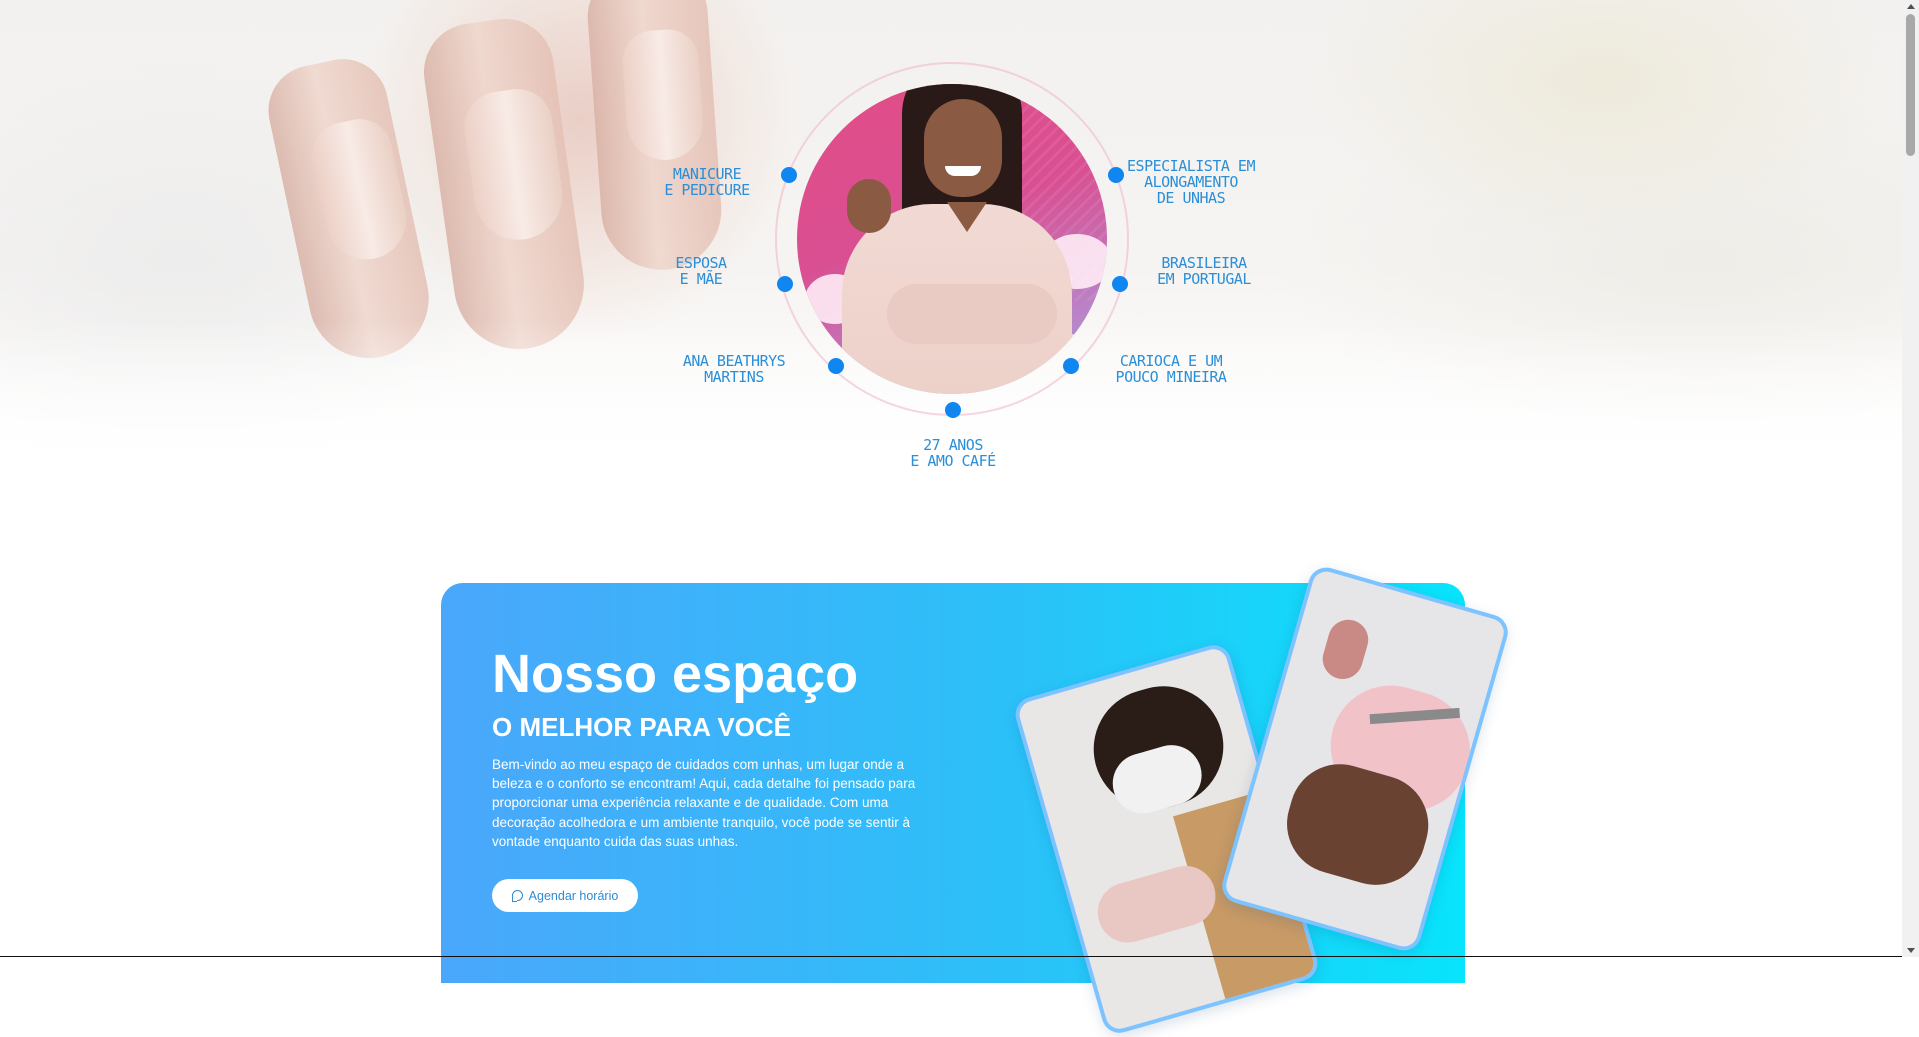 The width and height of the screenshot is (1919, 1037). I want to click on tag-idade: 27 ANOS E AMO CAFÉ, so click(953, 453).